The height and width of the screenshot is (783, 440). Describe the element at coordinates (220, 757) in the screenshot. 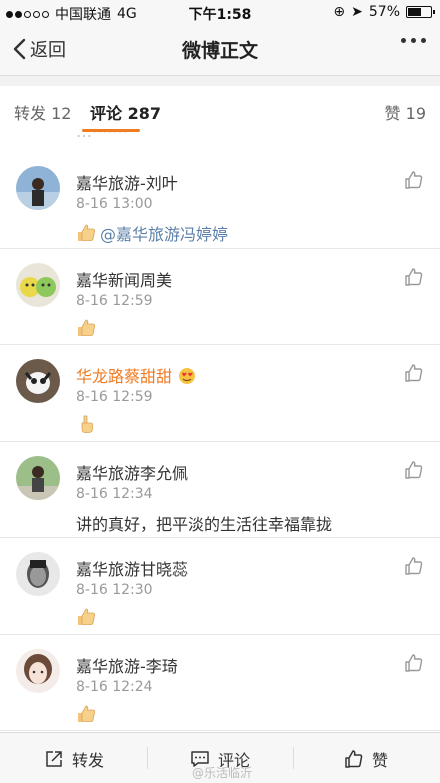

I see `bottom-toolbar: 转发 评论 赞 @乐活临沂` at that location.